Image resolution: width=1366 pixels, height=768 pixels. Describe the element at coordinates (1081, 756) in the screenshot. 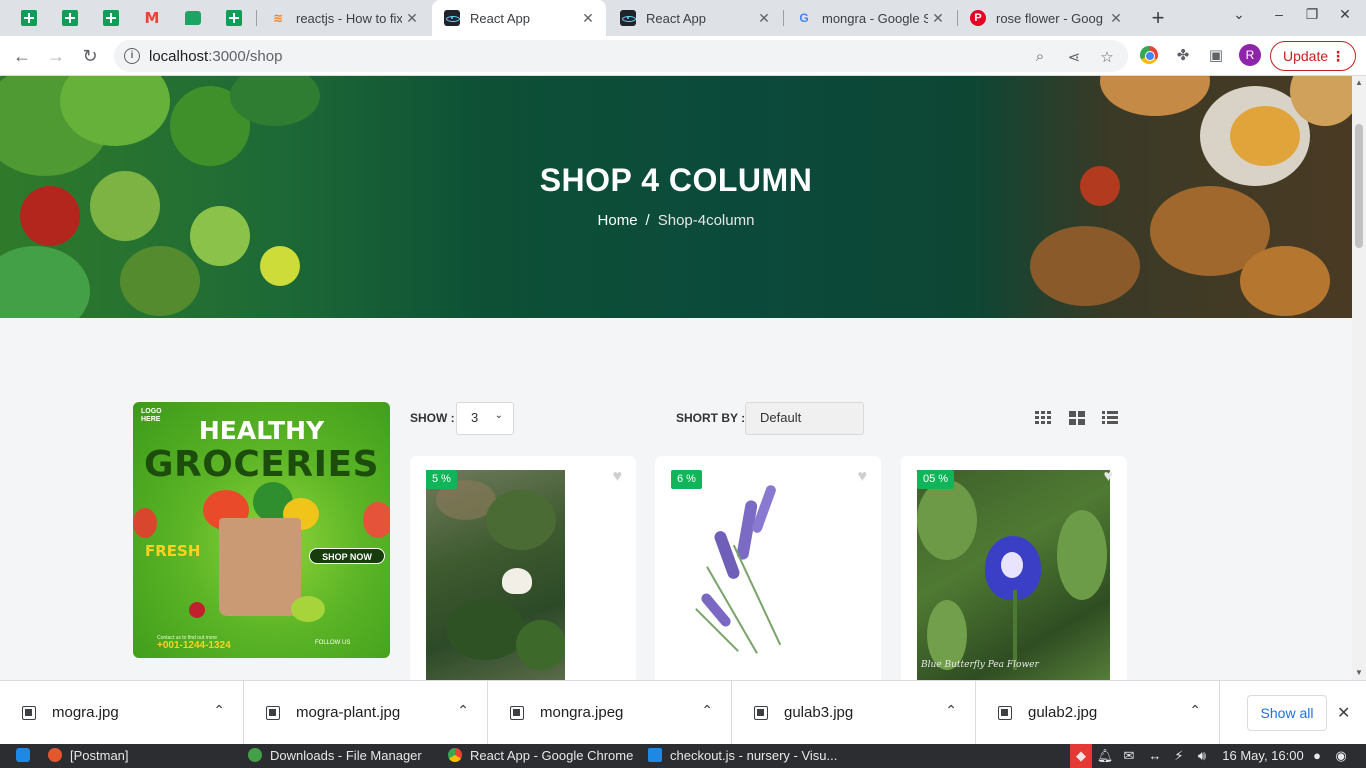

I see `anydesk-tray-icon: ◆` at that location.